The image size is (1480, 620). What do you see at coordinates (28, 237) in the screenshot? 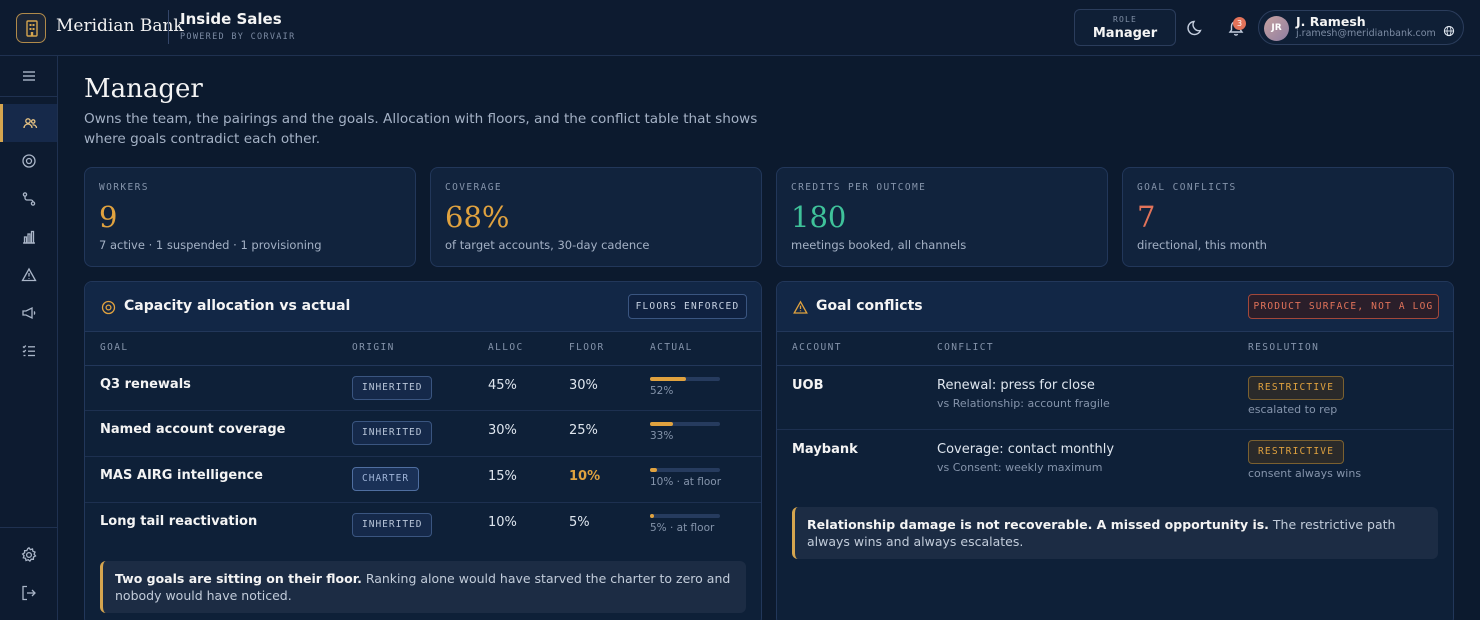
I see `sidebar-item-analytics` at bounding box center [28, 237].